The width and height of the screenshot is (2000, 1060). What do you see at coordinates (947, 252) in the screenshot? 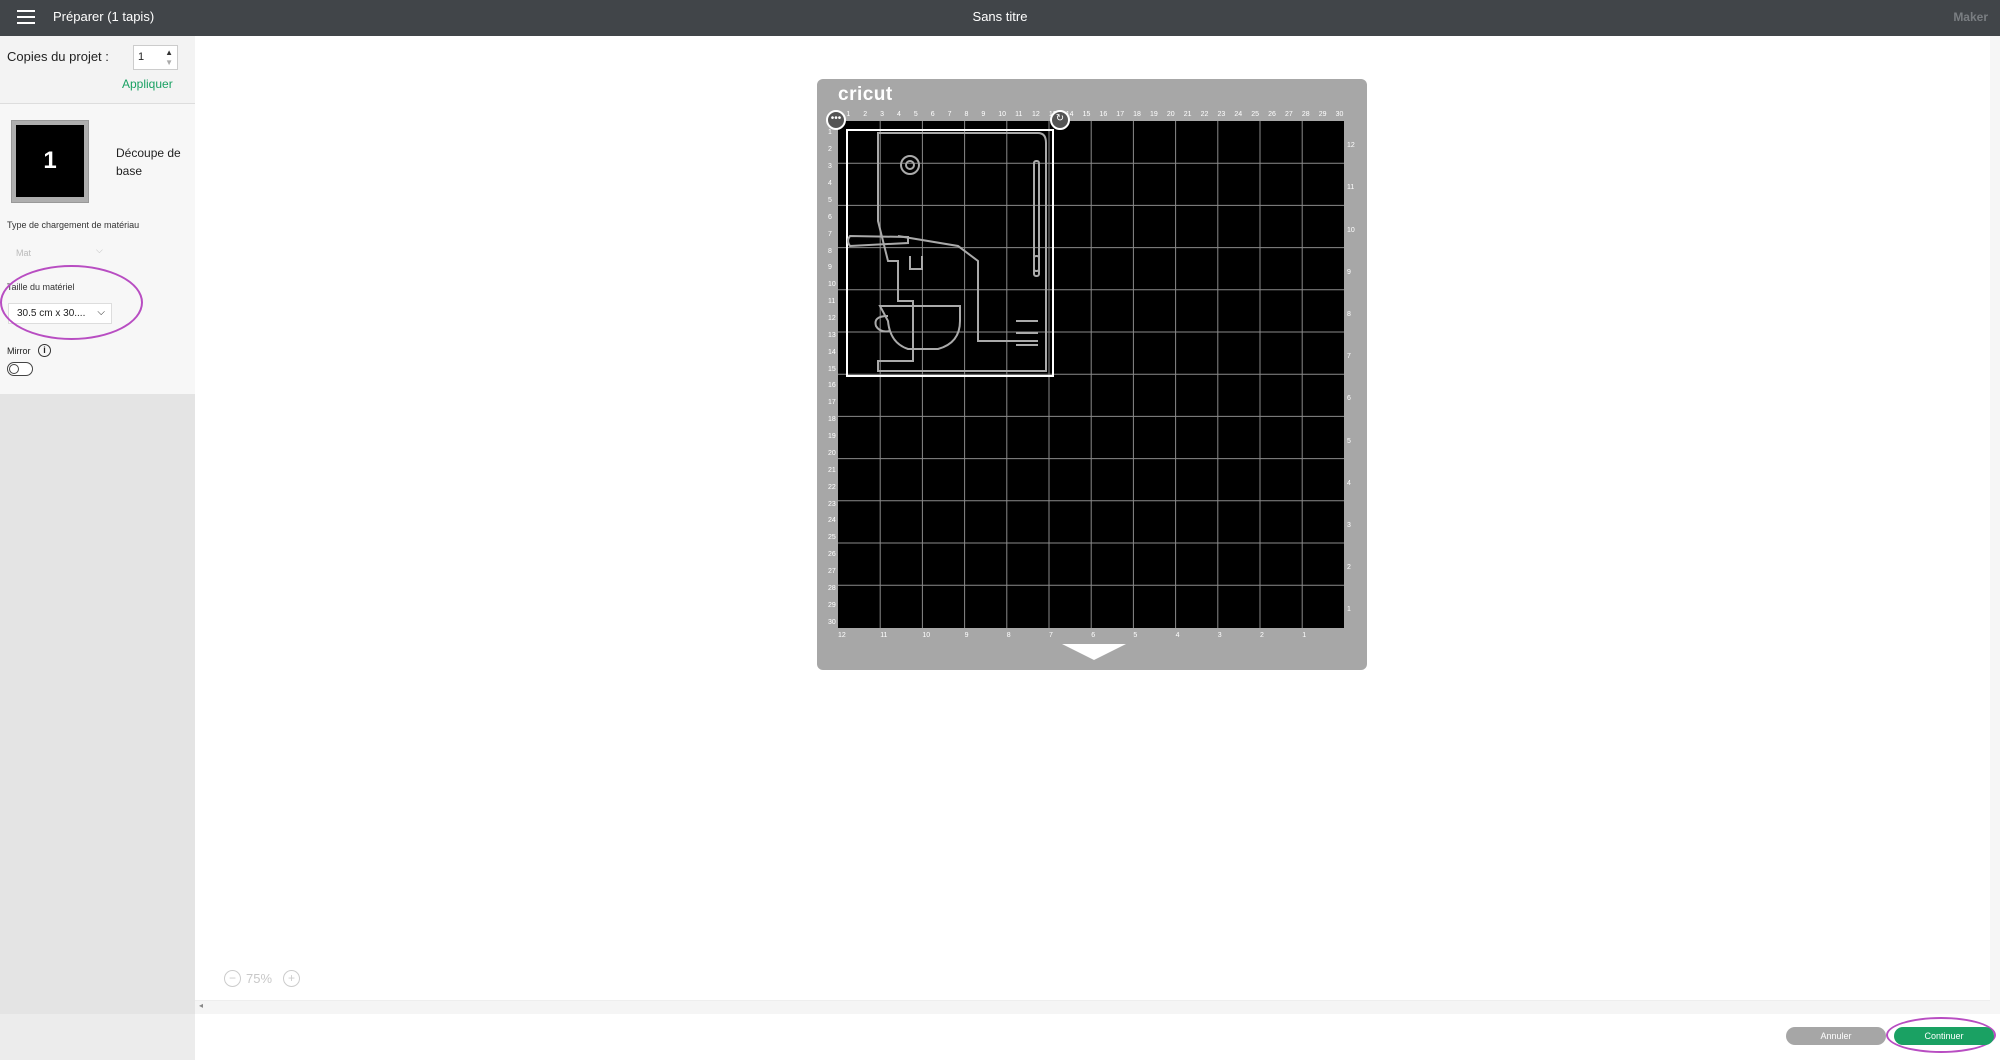
I see `coffee-machine-design` at bounding box center [947, 252].